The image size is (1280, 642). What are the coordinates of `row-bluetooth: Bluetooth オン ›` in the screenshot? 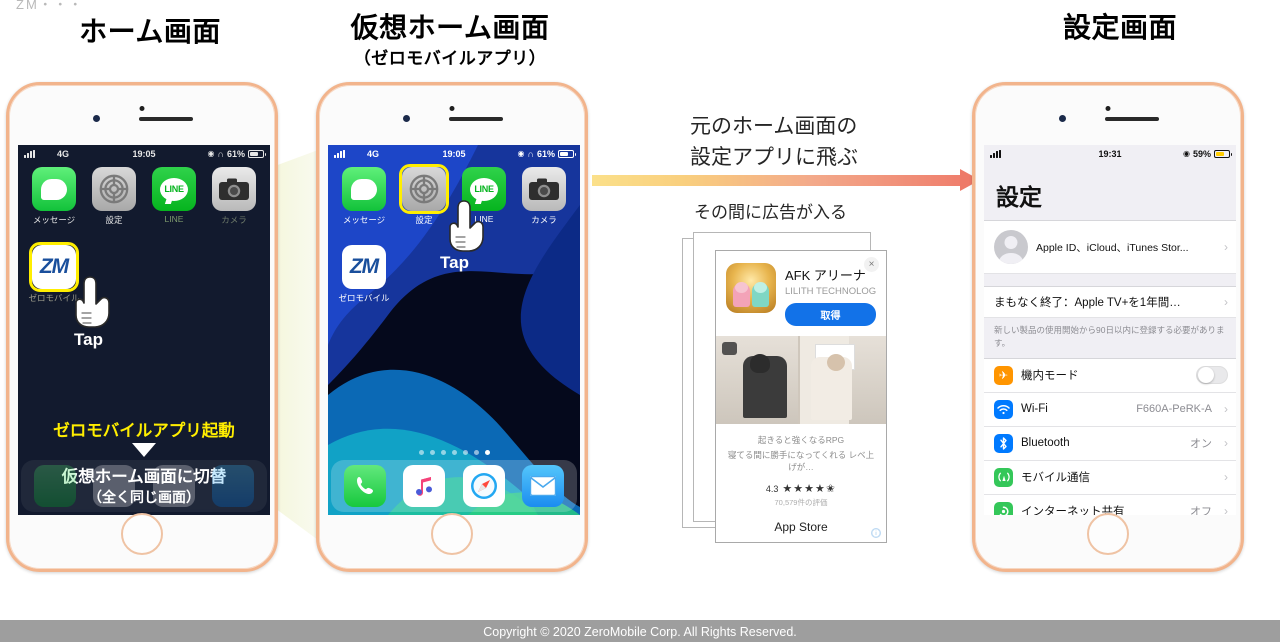 It's located at (1110, 444).